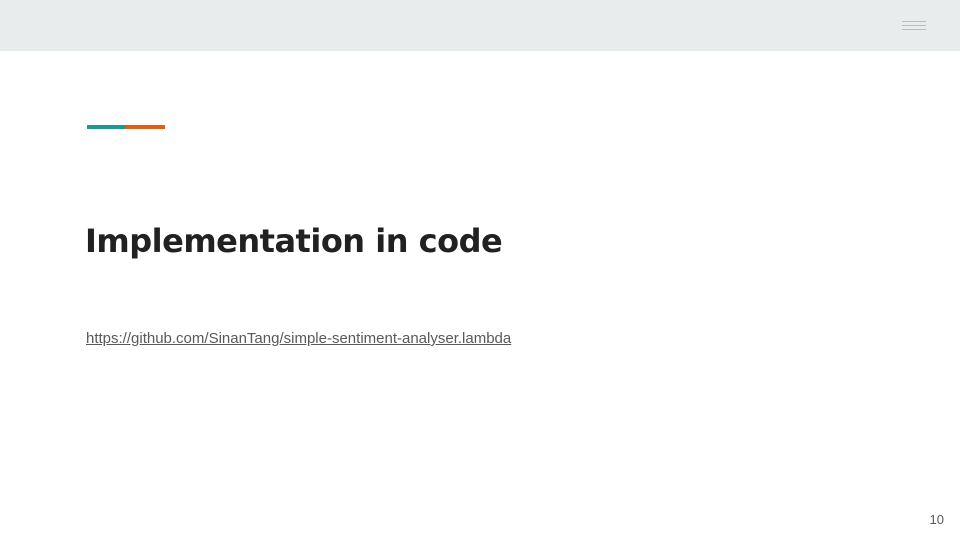 This screenshot has width=960, height=540. I want to click on title-accent-bar, so click(126, 127).